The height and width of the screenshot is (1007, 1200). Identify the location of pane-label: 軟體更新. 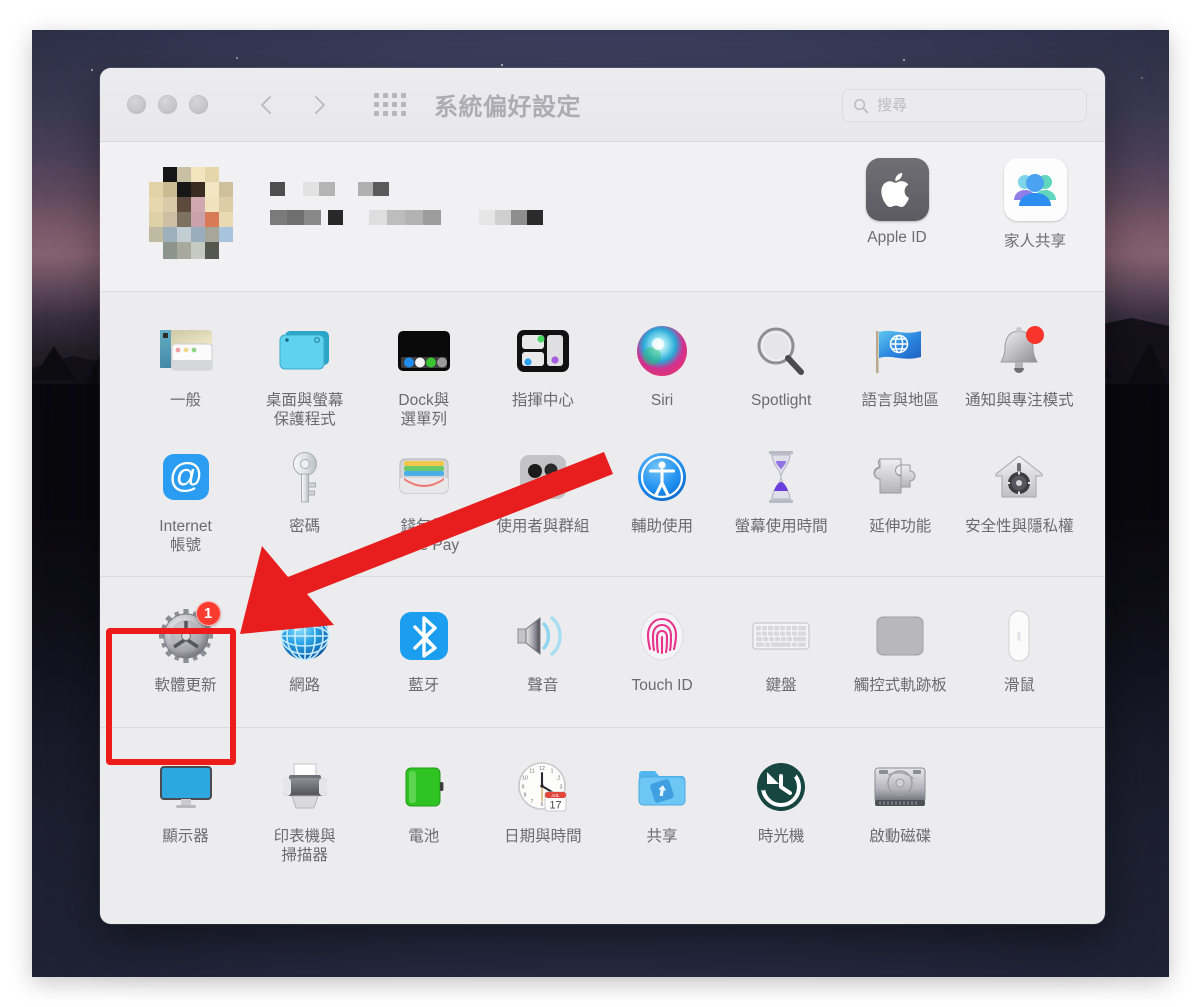
(185, 685).